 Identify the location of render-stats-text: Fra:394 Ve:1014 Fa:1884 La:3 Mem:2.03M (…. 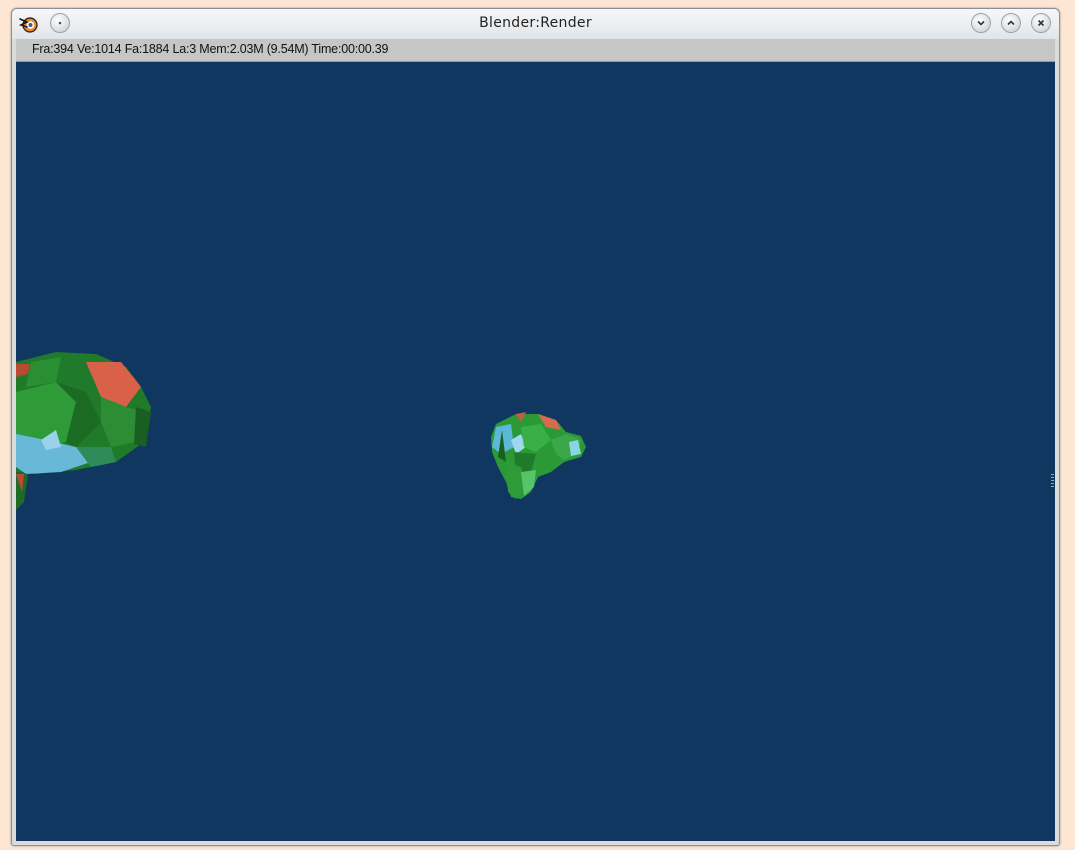
(210, 49).